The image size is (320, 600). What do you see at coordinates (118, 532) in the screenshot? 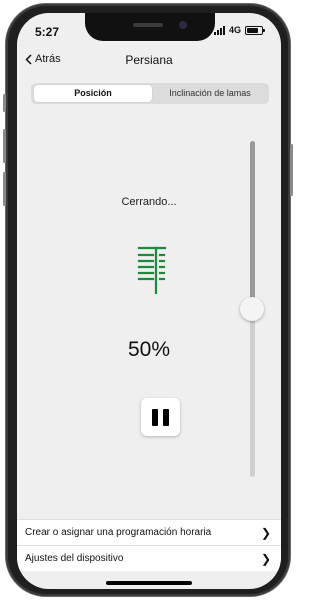
I see `list-item-label: Crear o asignar una programación horaria` at bounding box center [118, 532].